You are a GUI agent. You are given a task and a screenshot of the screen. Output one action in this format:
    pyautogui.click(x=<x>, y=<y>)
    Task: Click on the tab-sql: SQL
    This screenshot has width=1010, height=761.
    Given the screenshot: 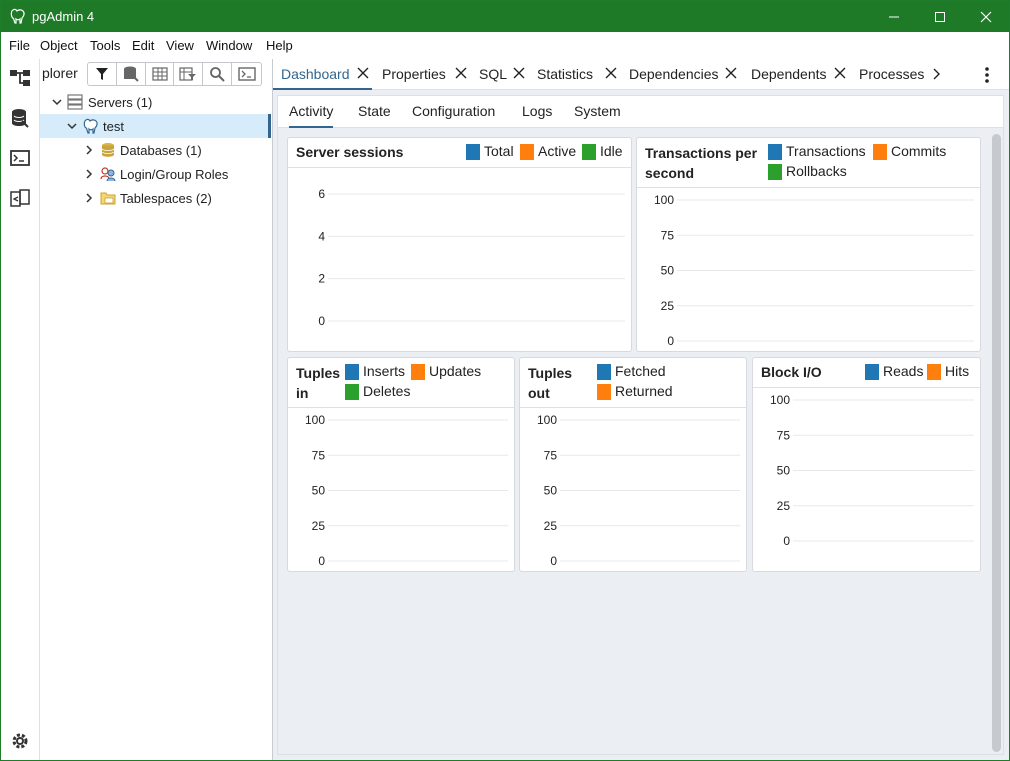 What is the action you would take?
    pyautogui.click(x=504, y=74)
    